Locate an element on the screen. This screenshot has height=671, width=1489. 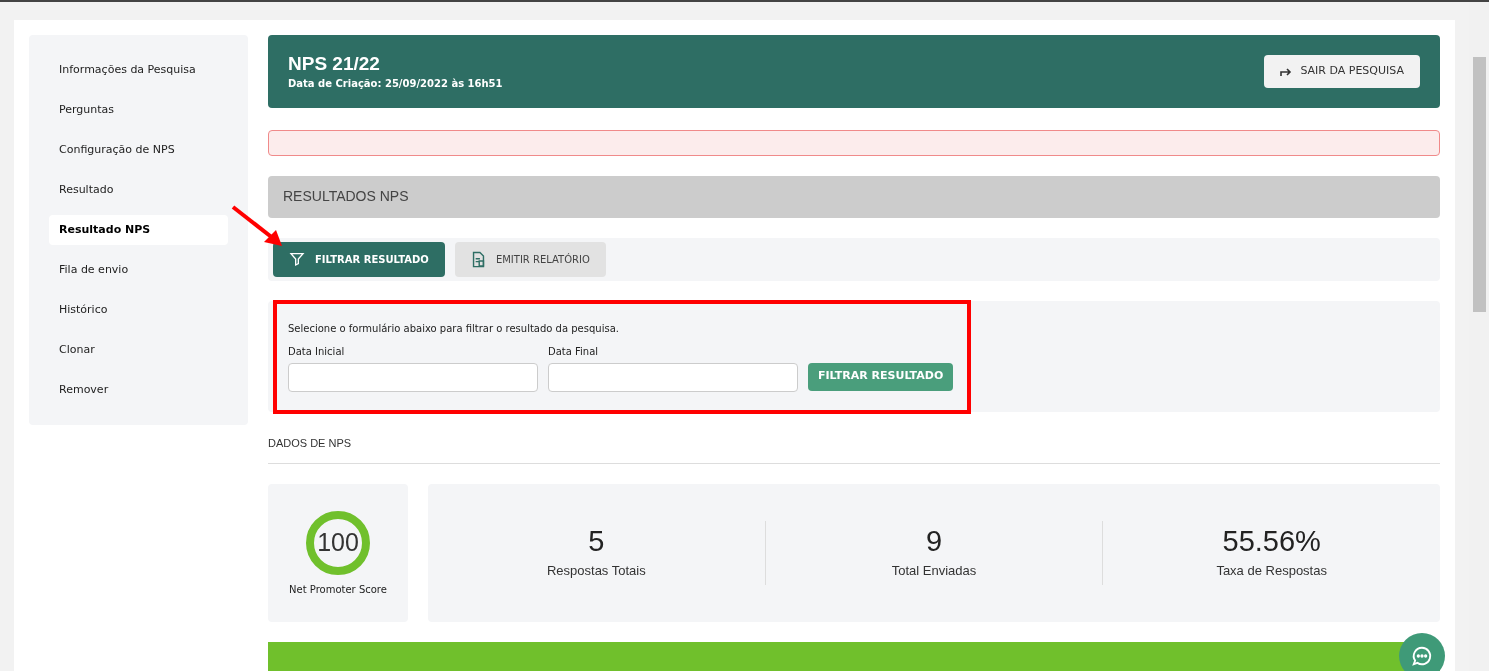
score-ring is located at coordinates (338, 542).